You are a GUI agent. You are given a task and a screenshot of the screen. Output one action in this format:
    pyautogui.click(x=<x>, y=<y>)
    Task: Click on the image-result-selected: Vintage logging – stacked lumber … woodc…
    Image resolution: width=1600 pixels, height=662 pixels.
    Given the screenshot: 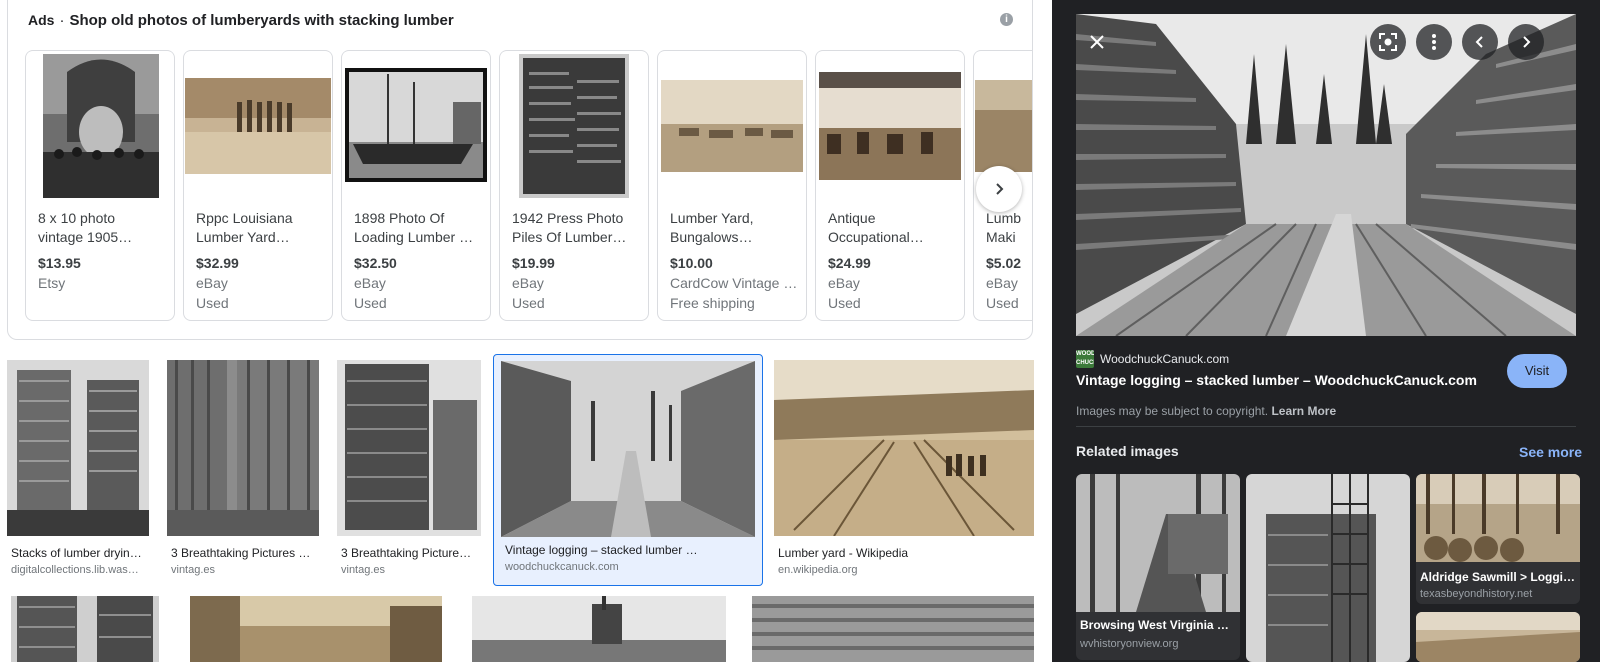 What is the action you would take?
    pyautogui.click(x=628, y=470)
    